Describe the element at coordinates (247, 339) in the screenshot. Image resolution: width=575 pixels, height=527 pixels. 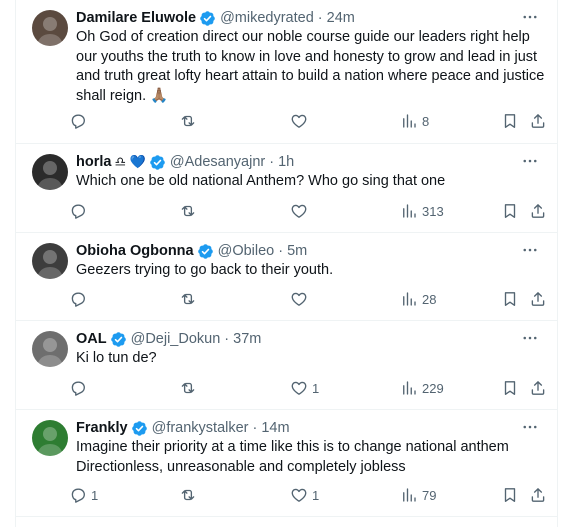
I see `timestamp: 37m` at that location.